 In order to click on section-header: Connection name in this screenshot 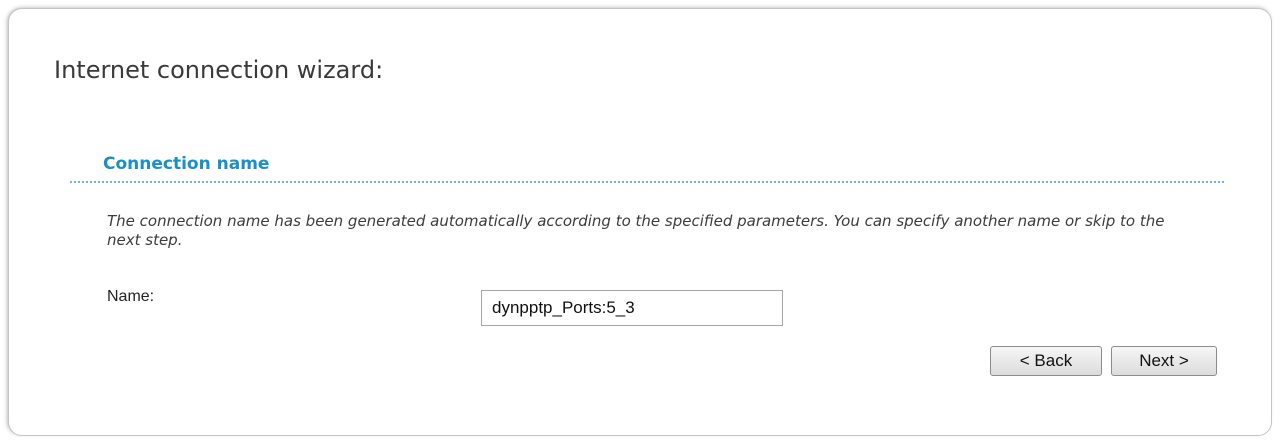, I will do `click(647, 168)`.